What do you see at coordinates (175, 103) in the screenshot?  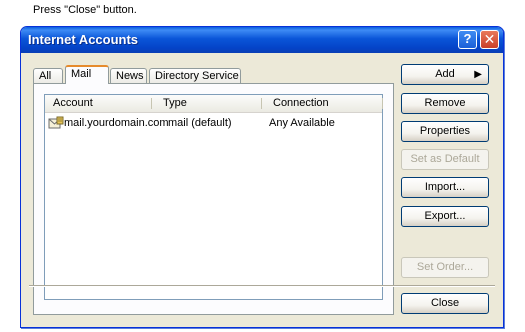 I see `column-header-type: Type` at bounding box center [175, 103].